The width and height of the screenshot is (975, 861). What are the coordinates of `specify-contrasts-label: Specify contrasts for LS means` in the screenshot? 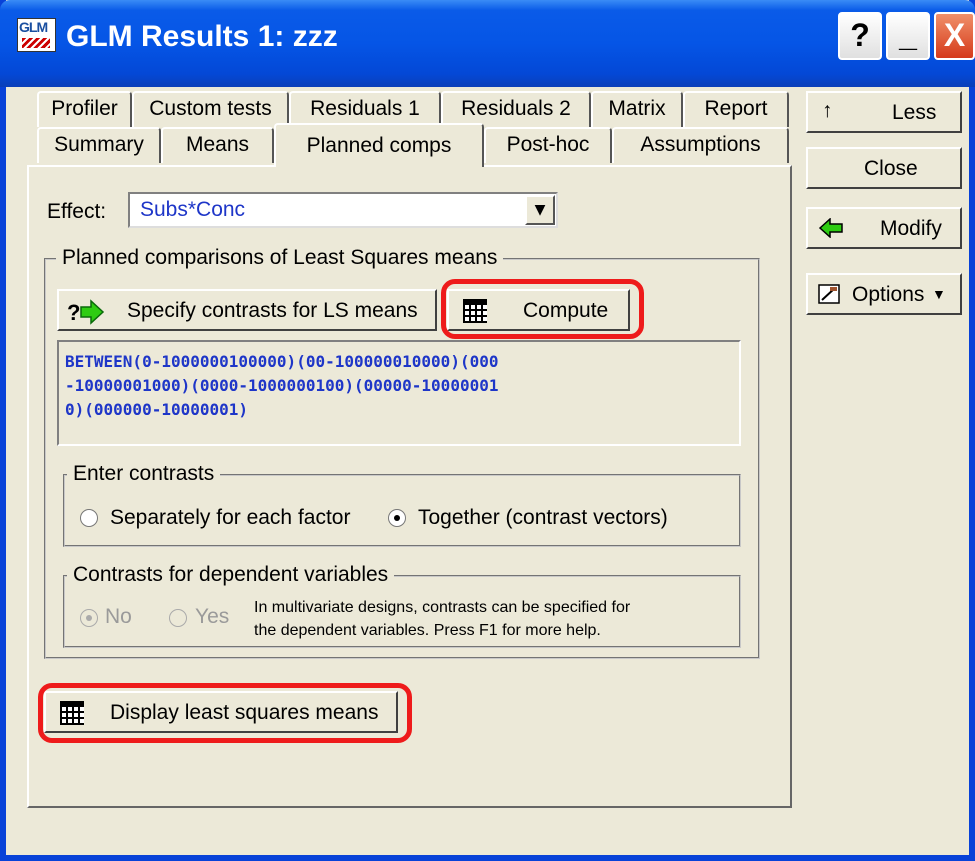 It's located at (272, 310).